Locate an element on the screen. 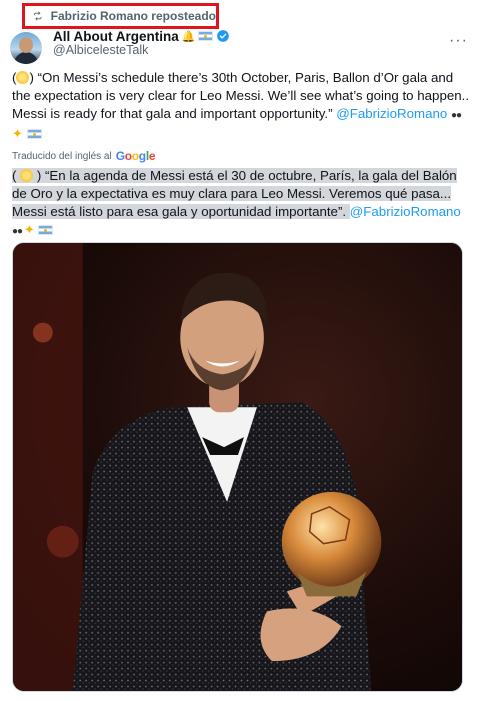 The image size is (479, 701). more-options-icon: ··· is located at coordinates (458, 41).